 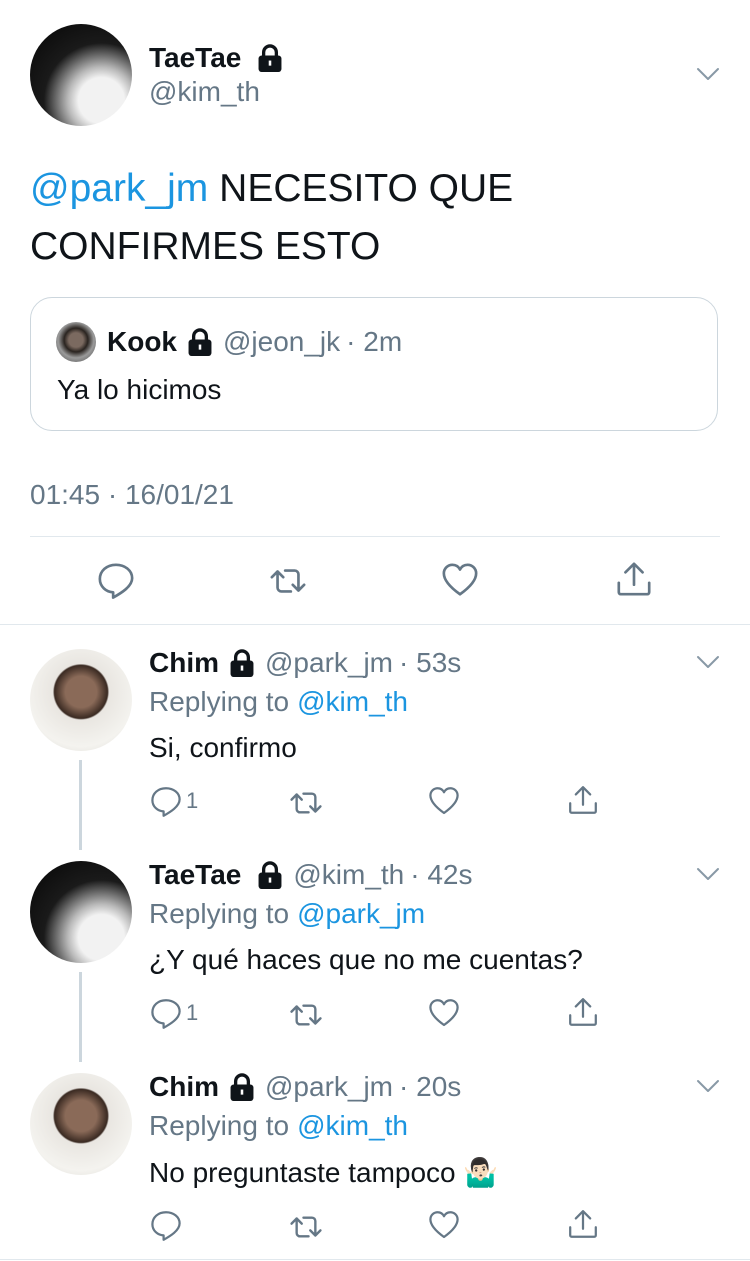 I want to click on reply-text: Si, confirmo, so click(x=223, y=747).